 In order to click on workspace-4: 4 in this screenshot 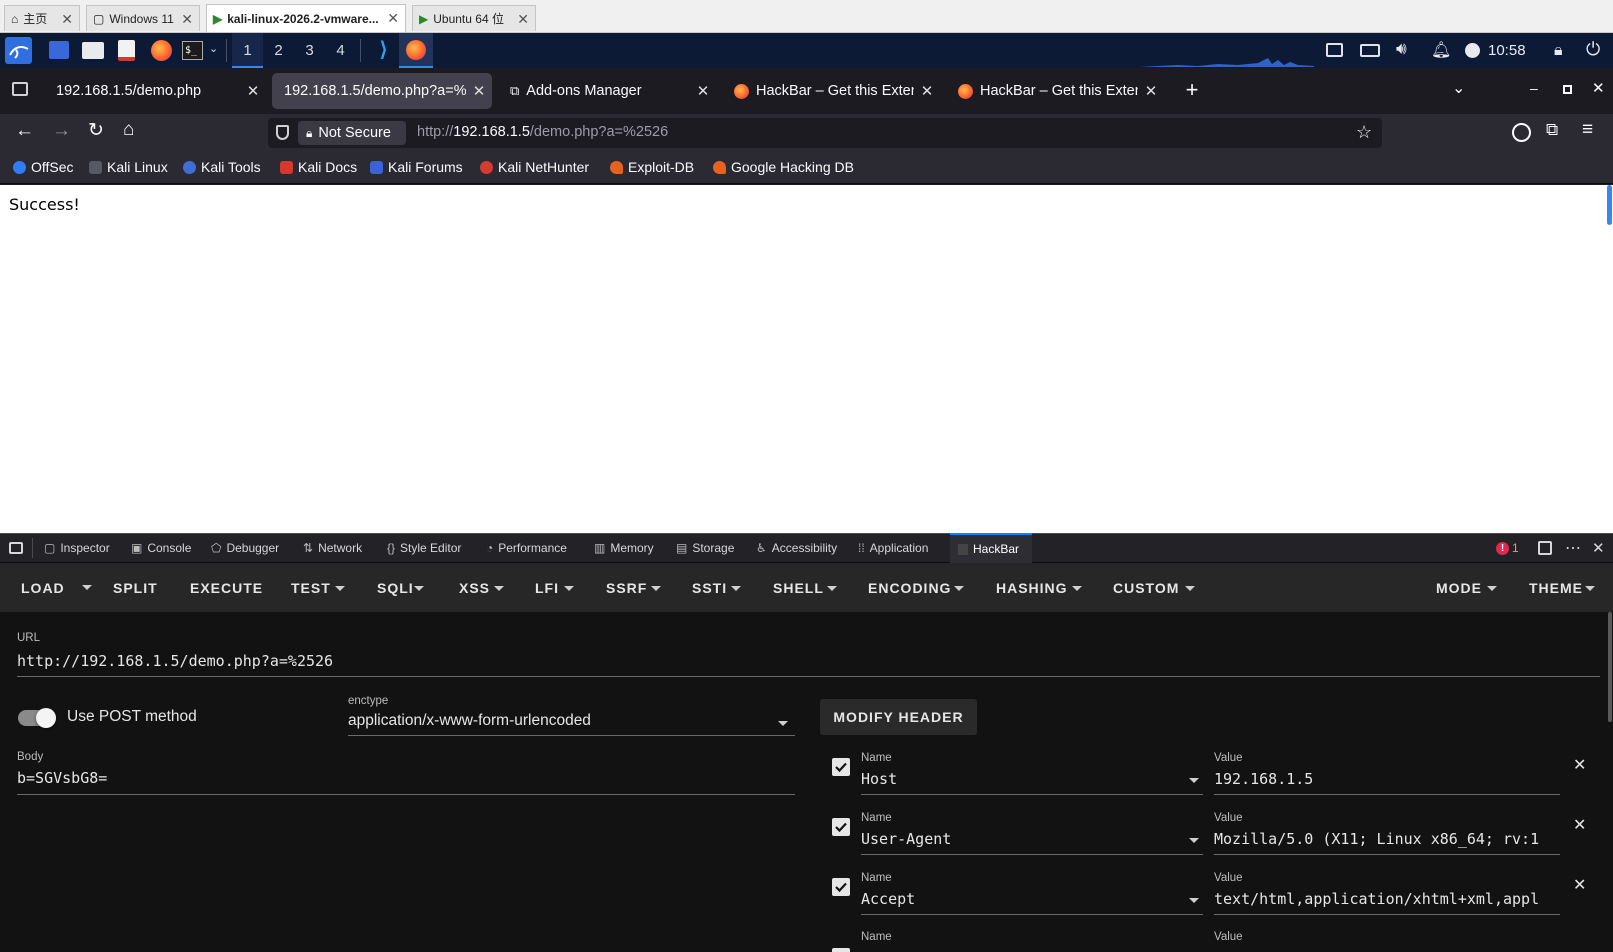, I will do `click(340, 50)`.